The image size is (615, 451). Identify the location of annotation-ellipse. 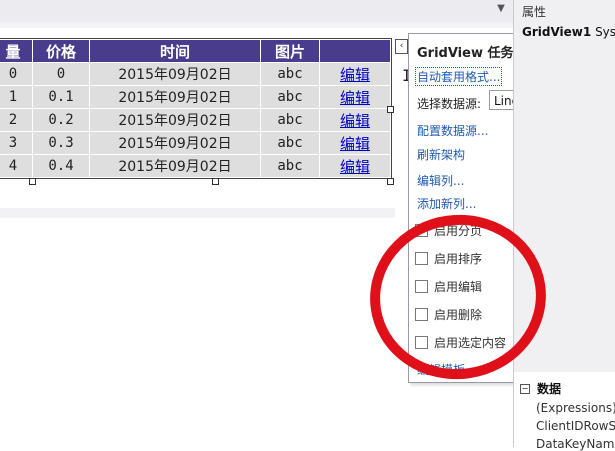
(458, 297).